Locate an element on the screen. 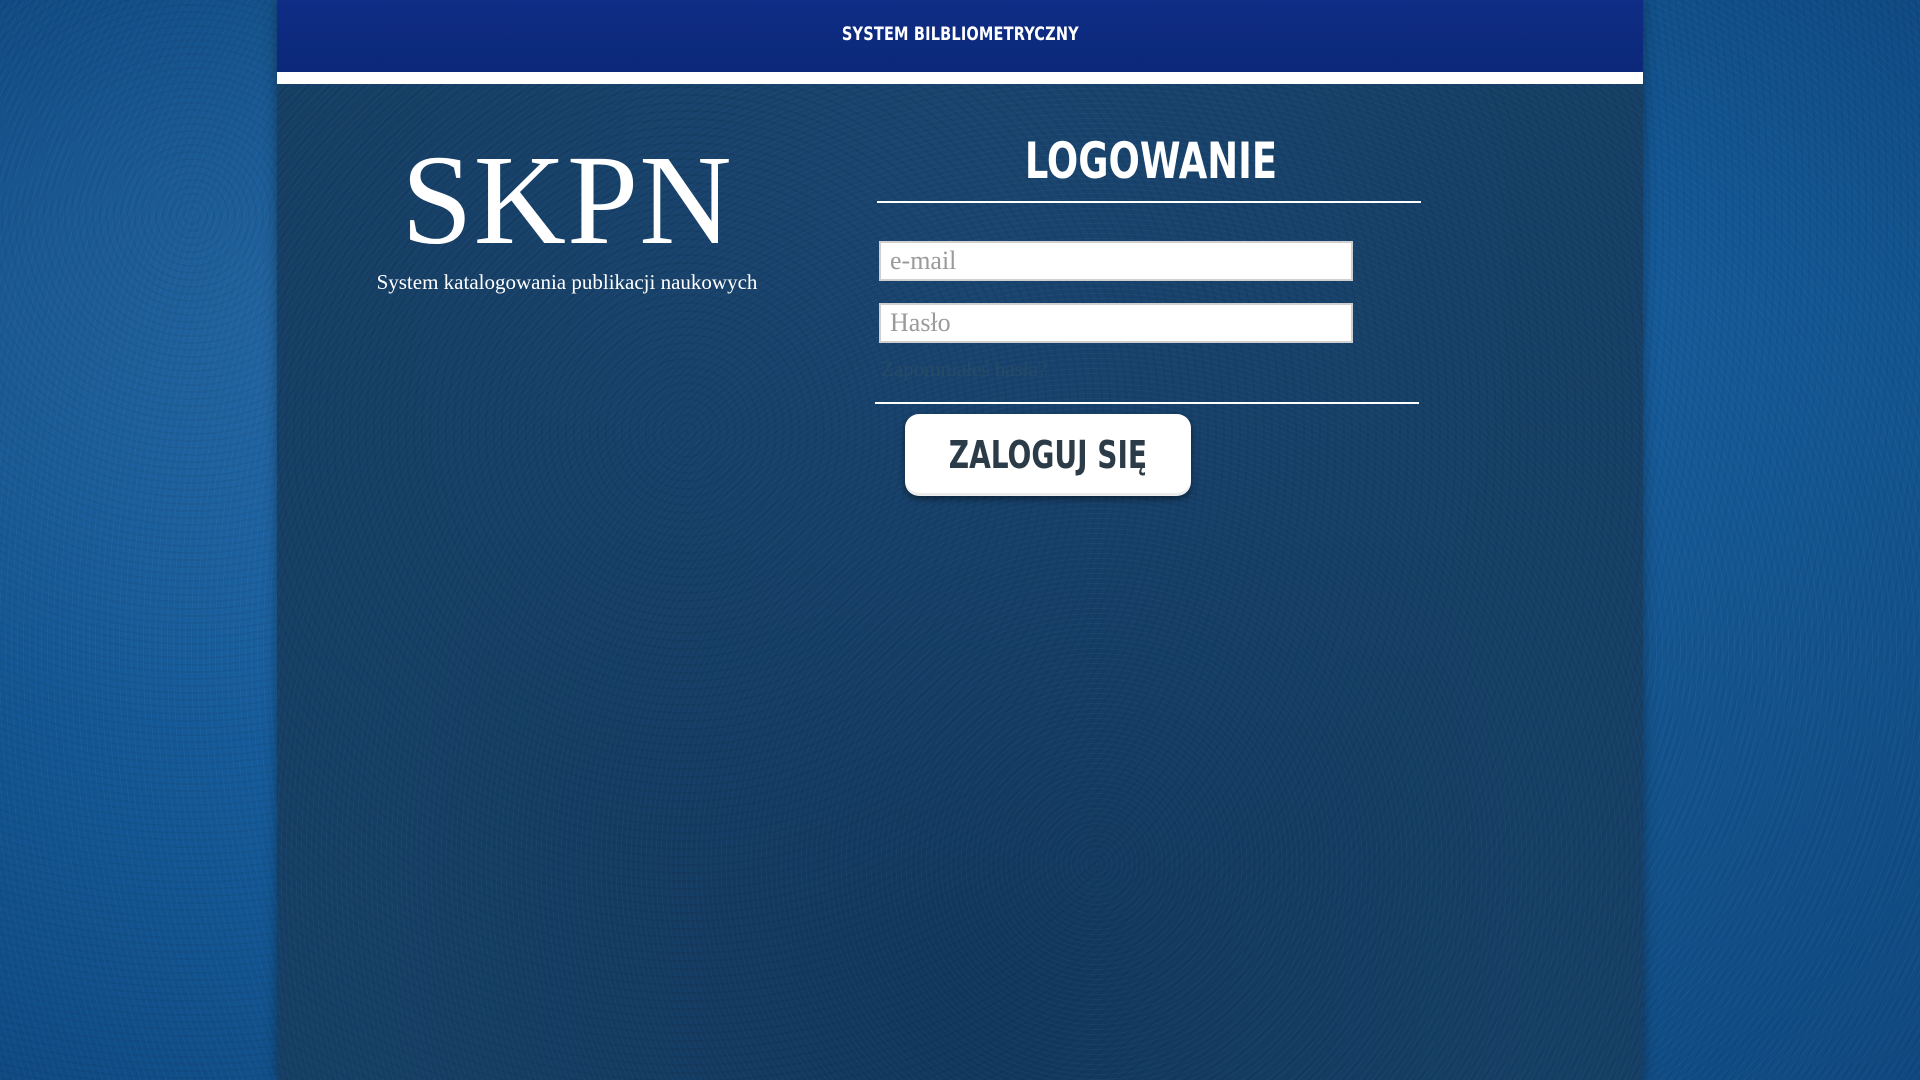 The image size is (1920, 1080). login-divider-top is located at coordinates (1149, 202).